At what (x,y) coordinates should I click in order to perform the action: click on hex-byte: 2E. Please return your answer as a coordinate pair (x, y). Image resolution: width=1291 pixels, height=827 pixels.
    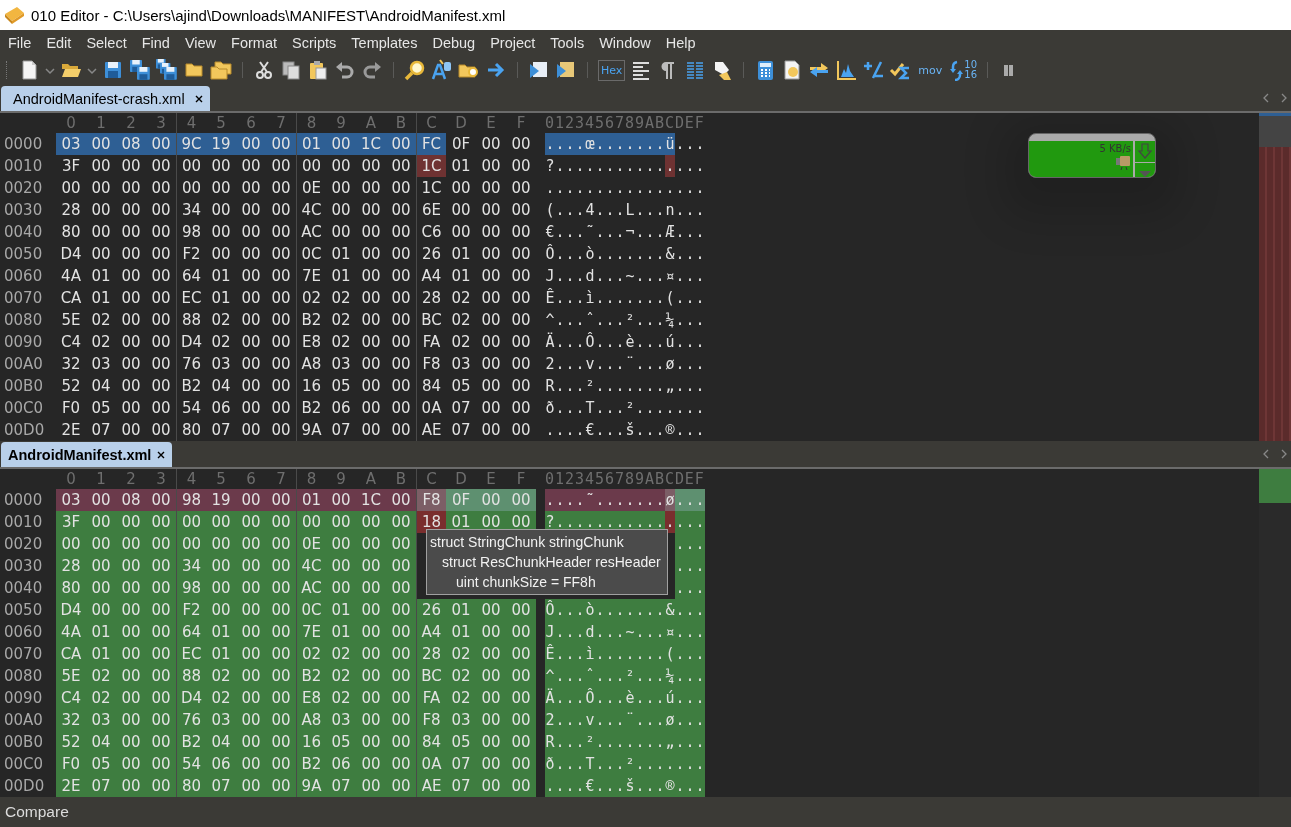
    Looking at the image, I should click on (71, 430).